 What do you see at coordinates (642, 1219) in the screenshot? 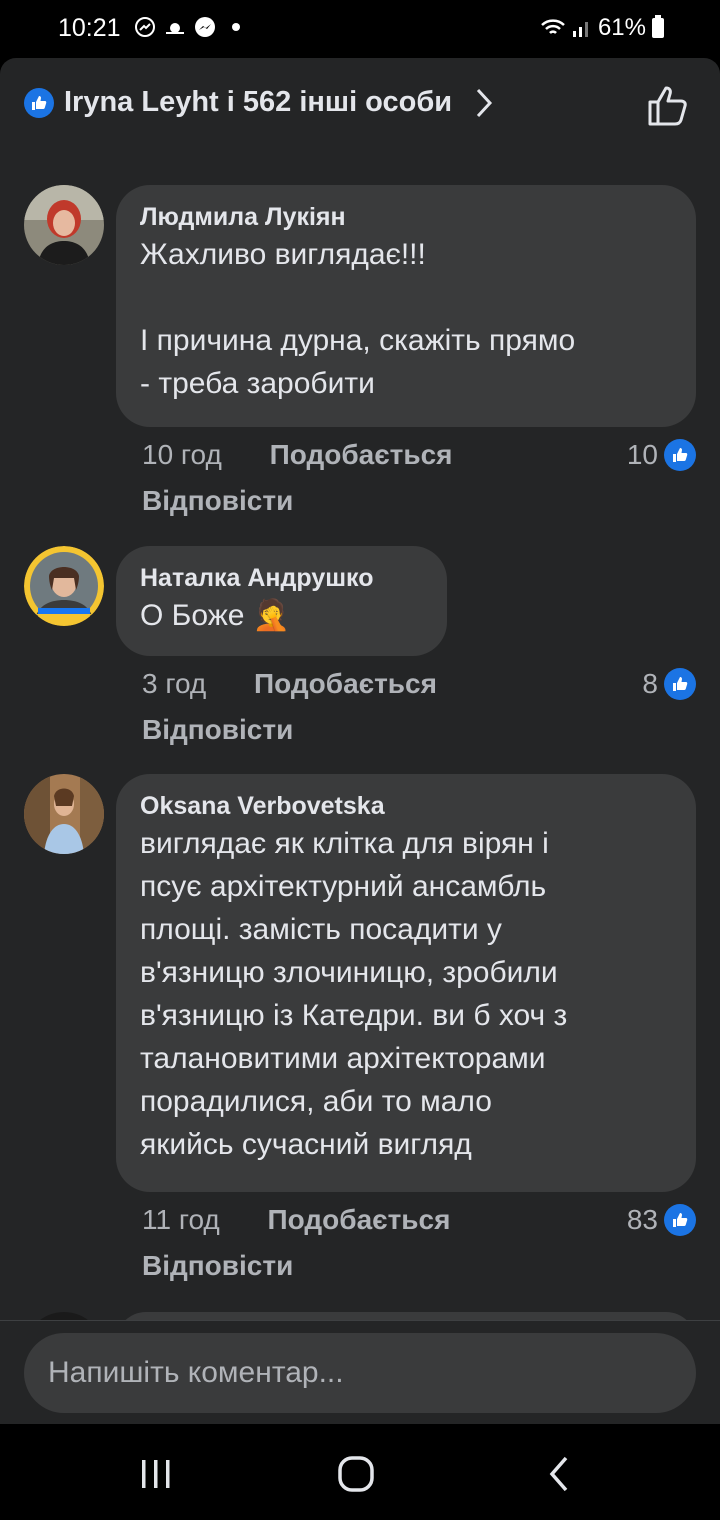
I see `like-count-value: 83` at bounding box center [642, 1219].